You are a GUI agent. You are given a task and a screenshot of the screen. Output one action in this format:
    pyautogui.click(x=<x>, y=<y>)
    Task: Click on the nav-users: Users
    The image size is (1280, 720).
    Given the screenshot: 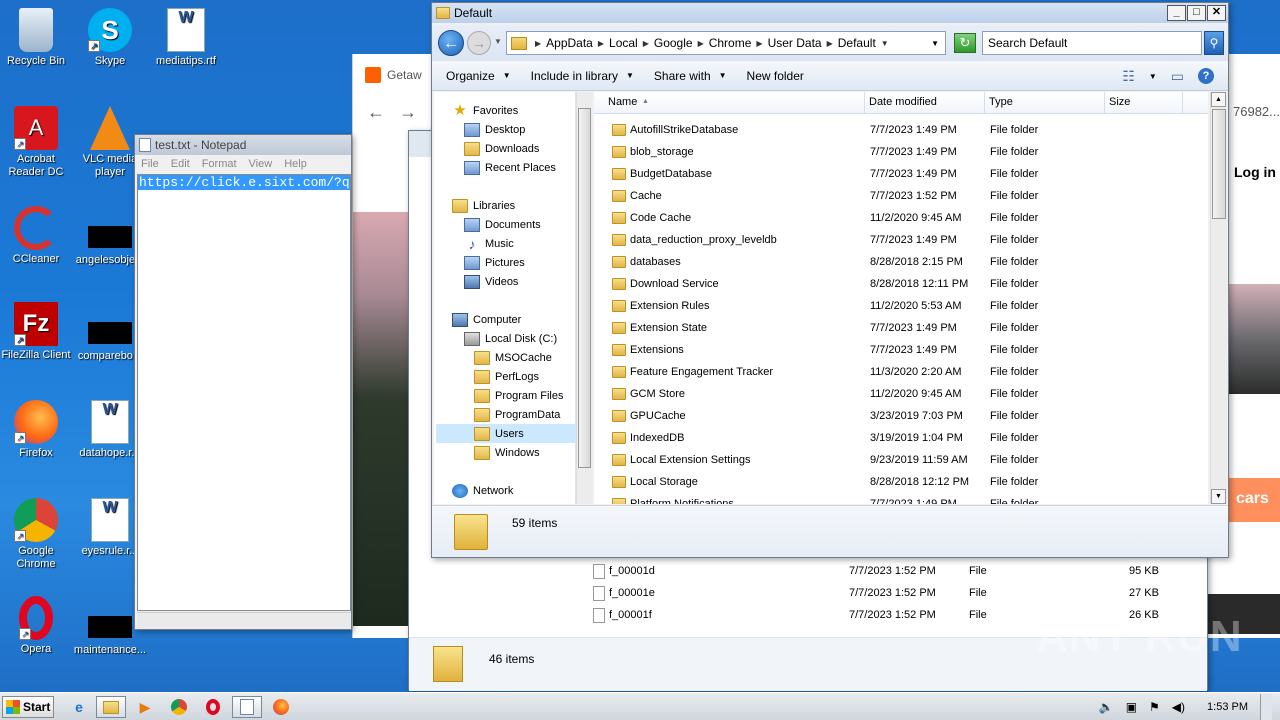 What is the action you would take?
    pyautogui.click(x=505, y=433)
    